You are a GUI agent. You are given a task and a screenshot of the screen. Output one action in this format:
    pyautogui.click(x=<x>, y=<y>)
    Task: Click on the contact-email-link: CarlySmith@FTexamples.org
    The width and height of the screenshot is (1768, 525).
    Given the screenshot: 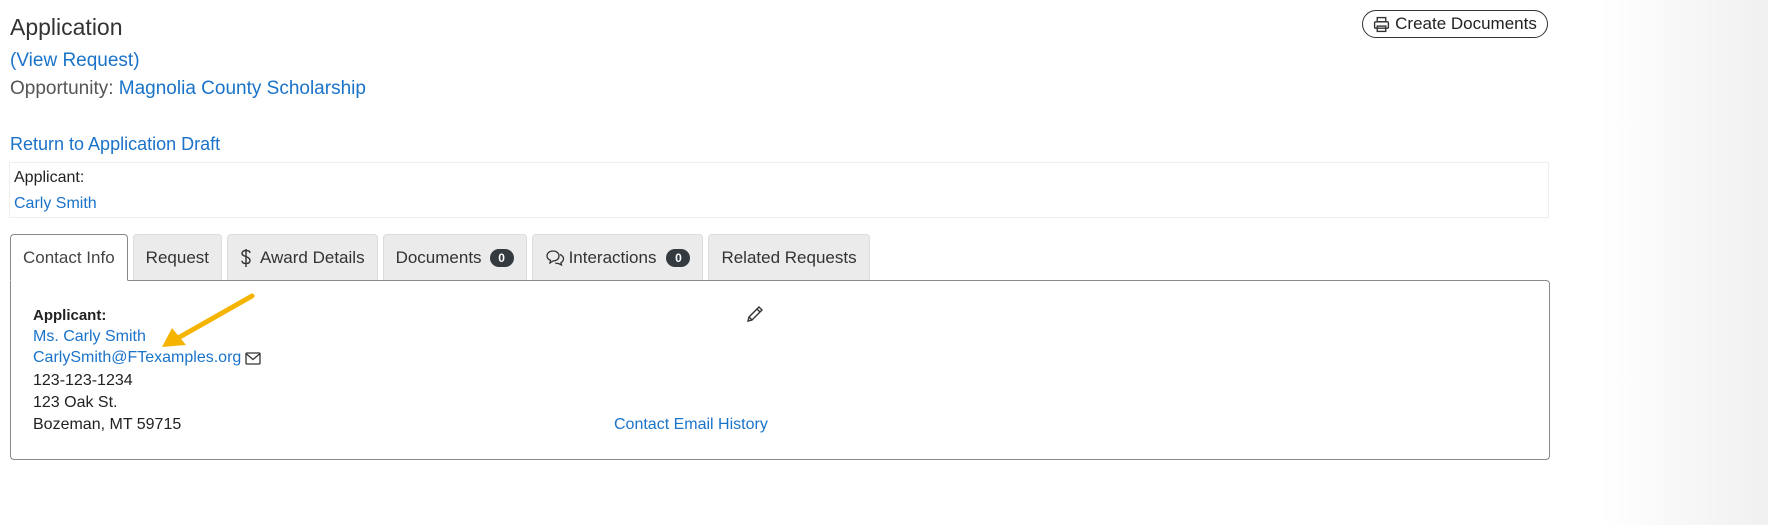 What is the action you would take?
    pyautogui.click(x=137, y=358)
    